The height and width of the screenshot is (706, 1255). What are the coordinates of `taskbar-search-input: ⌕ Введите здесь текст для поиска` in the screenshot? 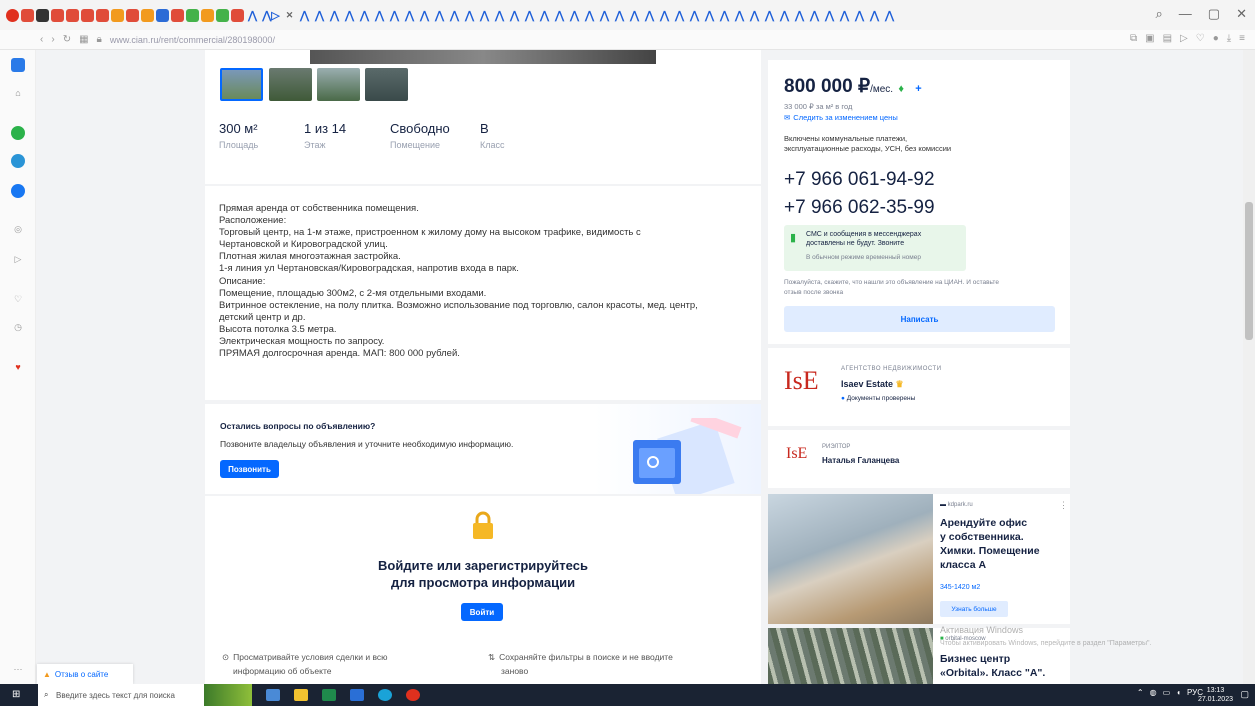 It's located at (121, 695).